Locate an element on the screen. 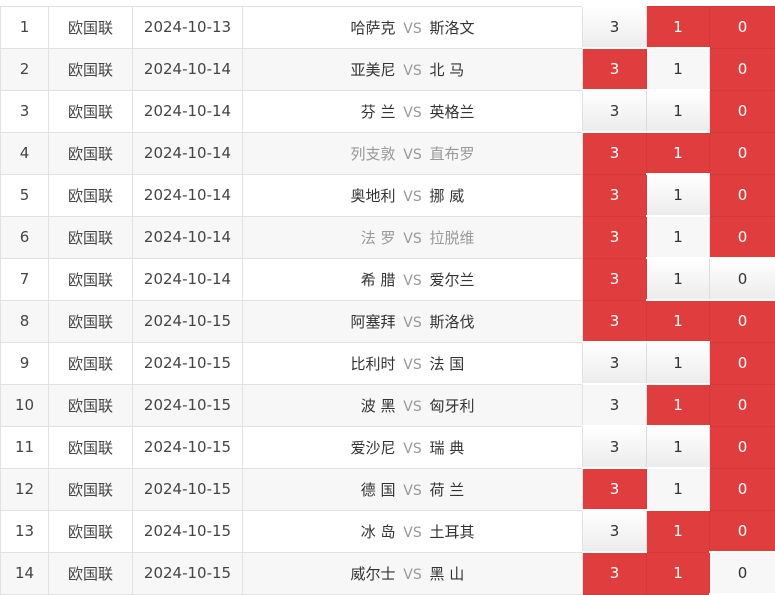  match-teams: 希 腊VS爱尔兰 is located at coordinates (413, 279).